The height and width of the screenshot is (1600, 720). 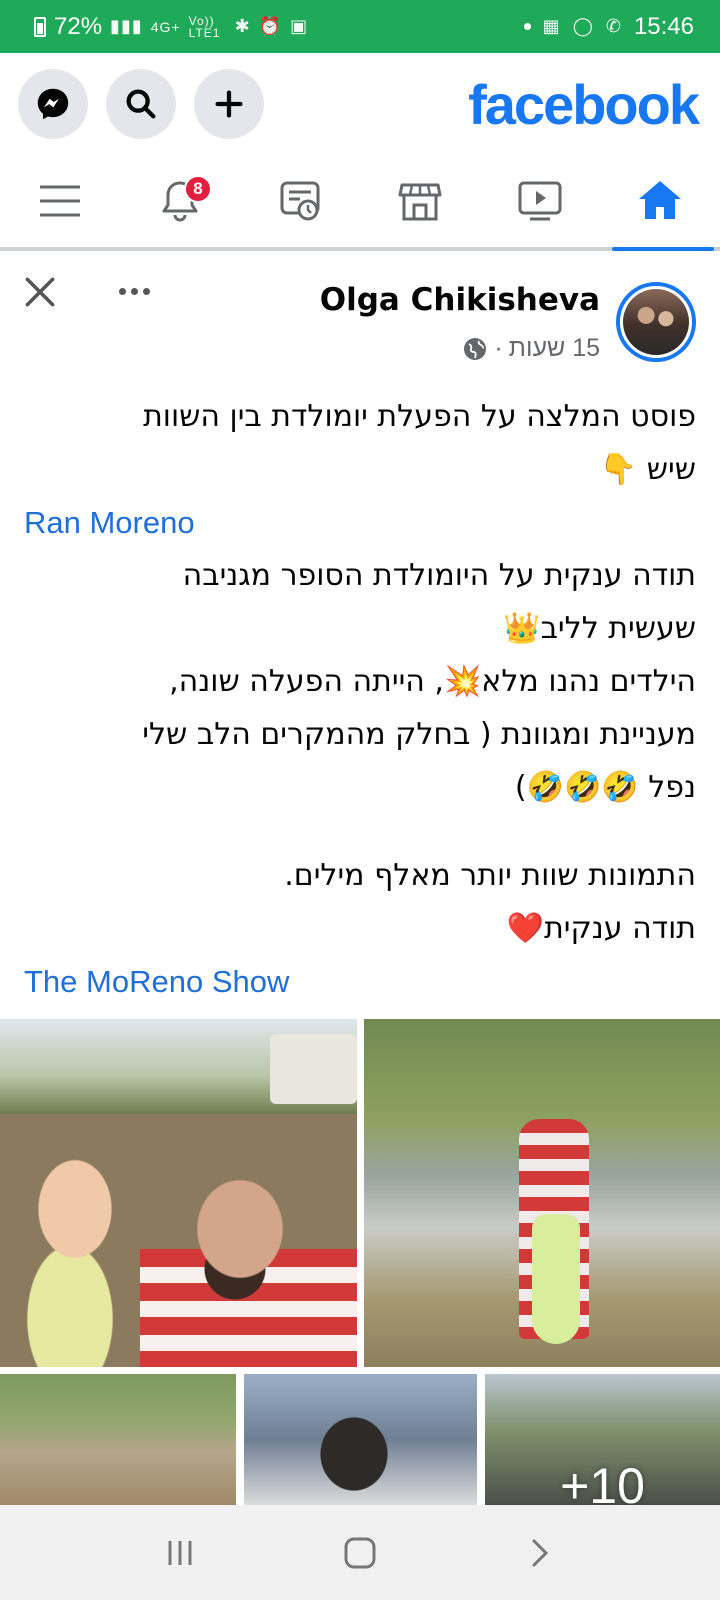 I want to click on post-text-line: שיש 👇, so click(x=647, y=469).